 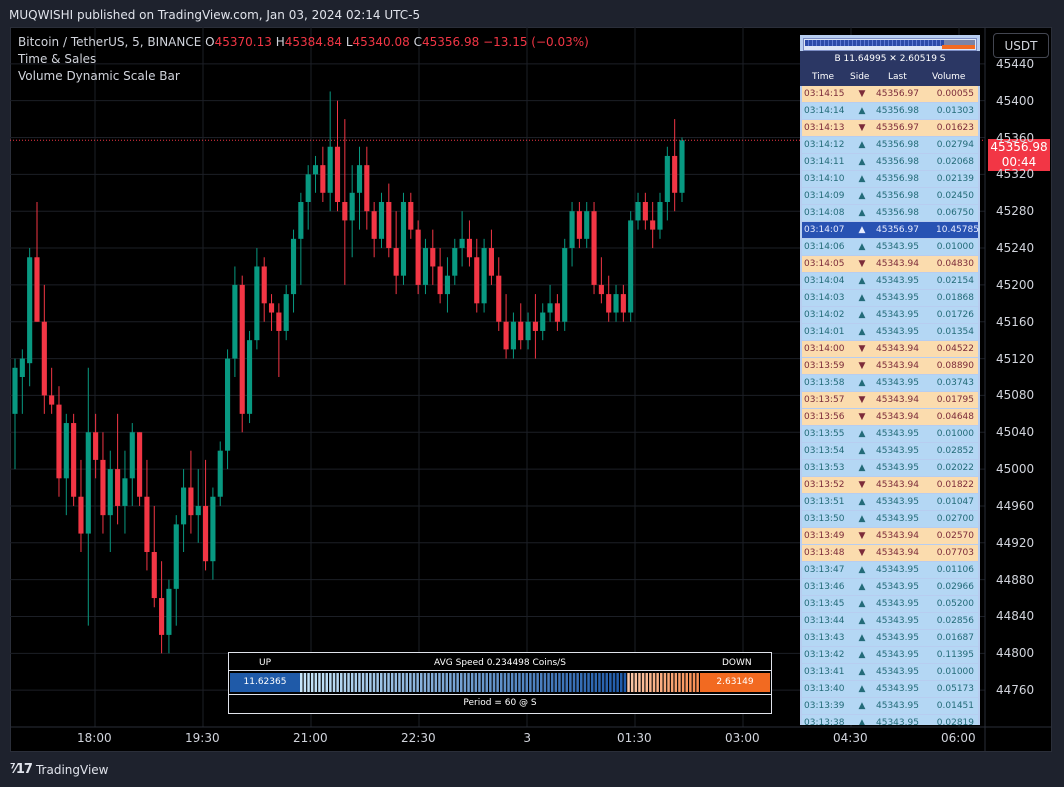 What do you see at coordinates (824, 638) in the screenshot?
I see `trade-time: 03:13:43` at bounding box center [824, 638].